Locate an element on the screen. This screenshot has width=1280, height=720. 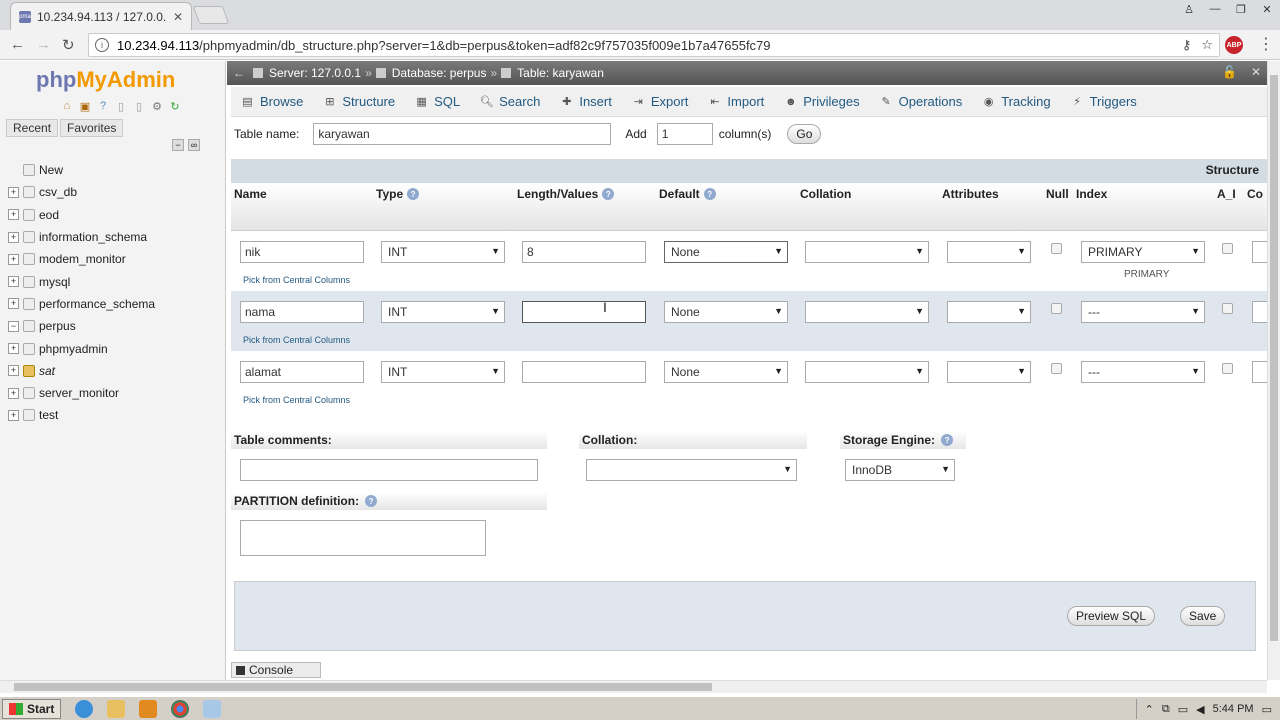
save-button: Save is located at coordinates (1203, 616).